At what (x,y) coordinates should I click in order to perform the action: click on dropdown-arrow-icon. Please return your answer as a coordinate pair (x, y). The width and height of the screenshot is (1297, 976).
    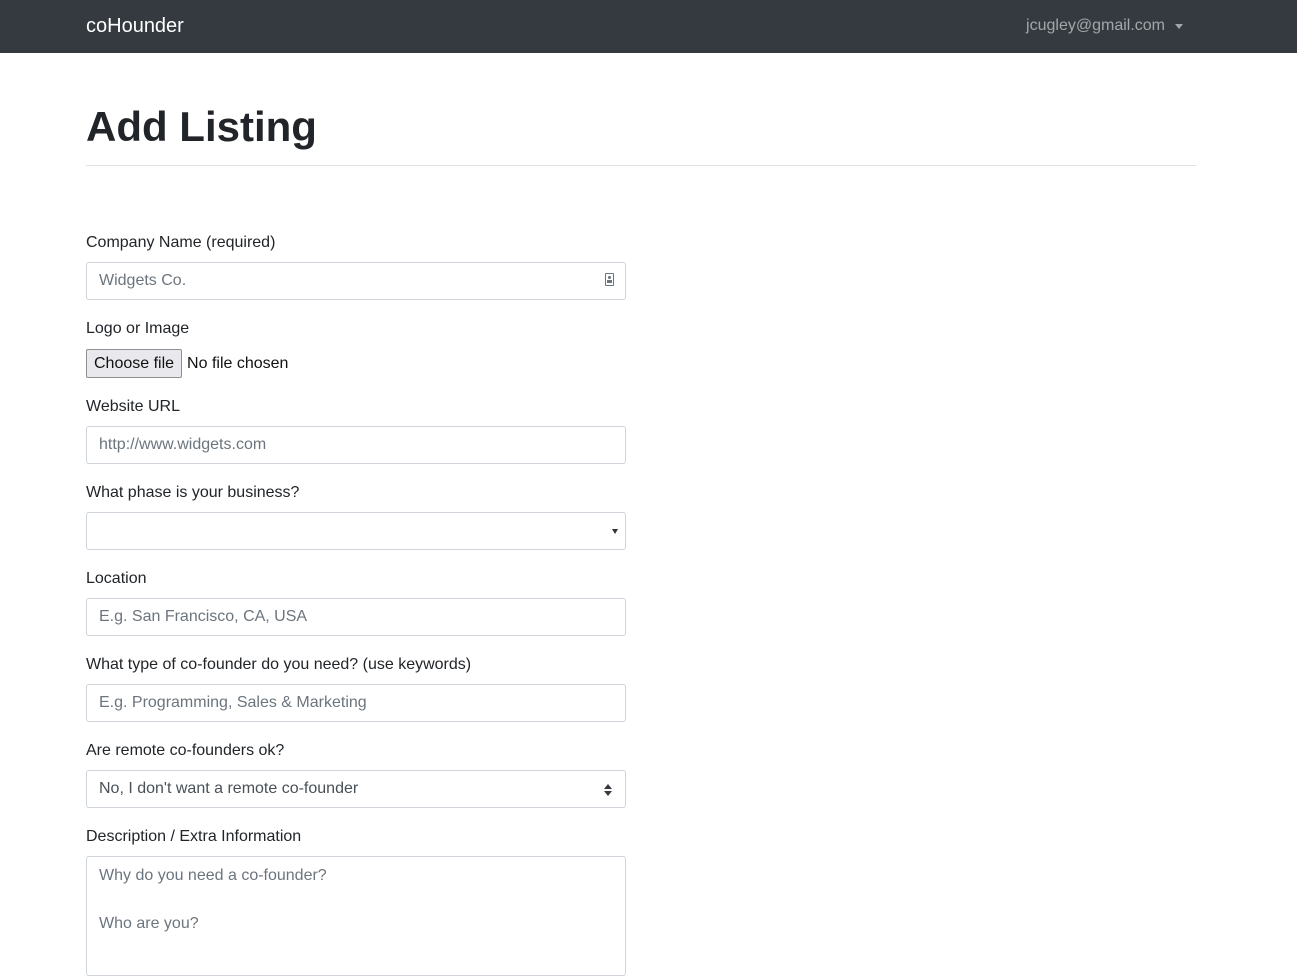
    Looking at the image, I should click on (615, 531).